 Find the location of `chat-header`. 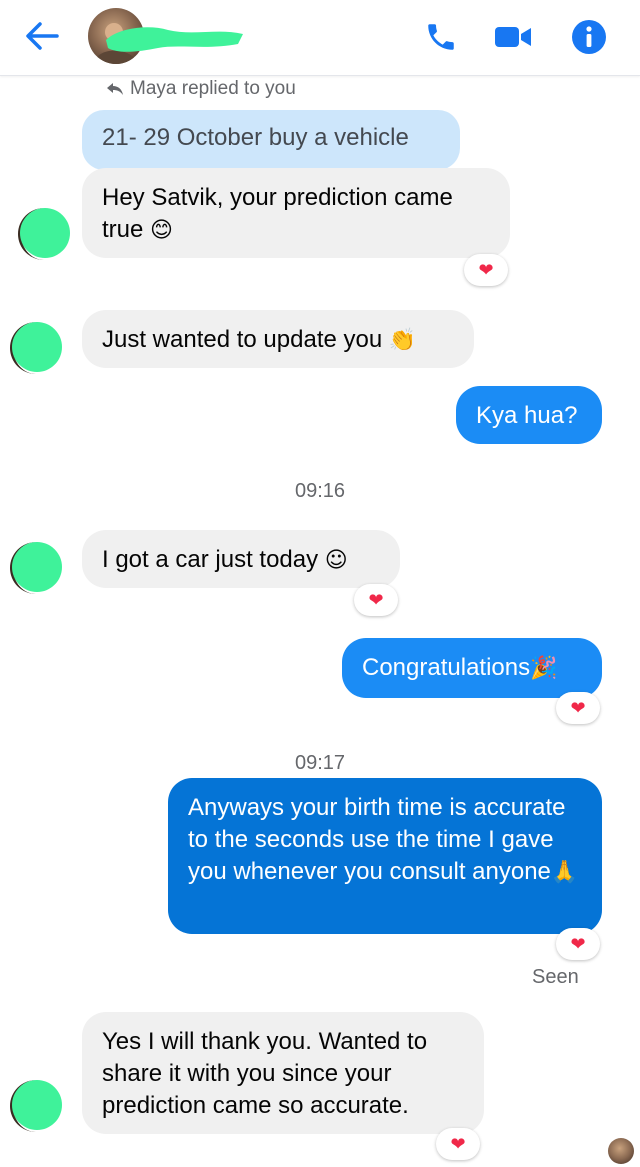

chat-header is located at coordinates (320, 38).